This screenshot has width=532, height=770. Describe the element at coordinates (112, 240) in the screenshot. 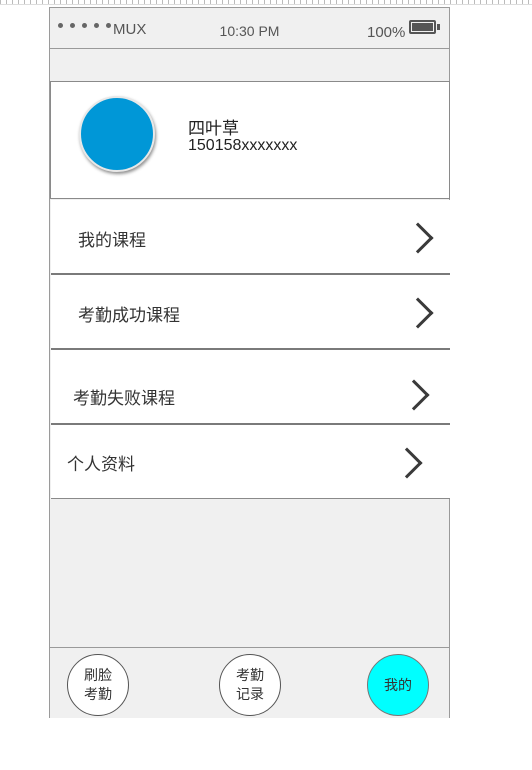

I see `menu-item-label: 我的课程` at that location.